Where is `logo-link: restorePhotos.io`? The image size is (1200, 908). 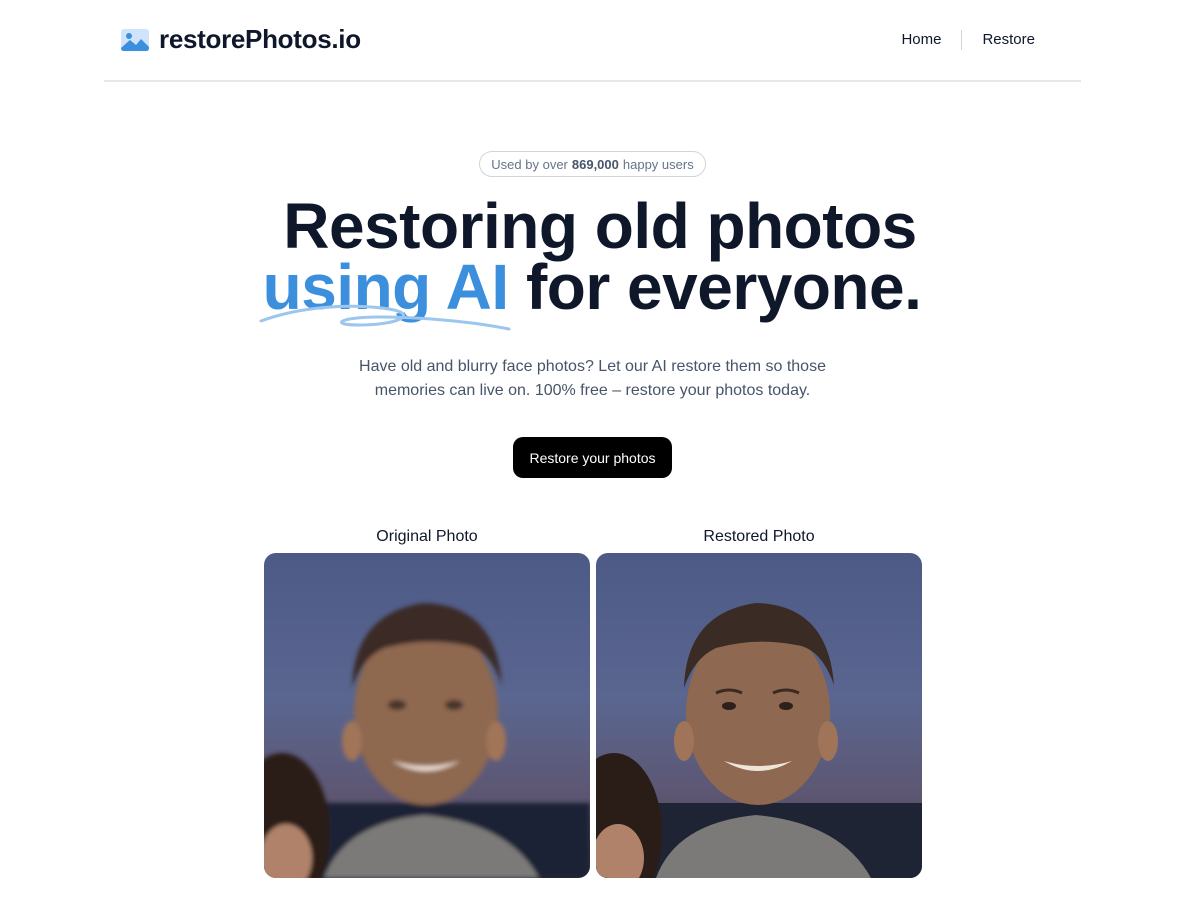
logo-link: restorePhotos.io is located at coordinates (240, 39).